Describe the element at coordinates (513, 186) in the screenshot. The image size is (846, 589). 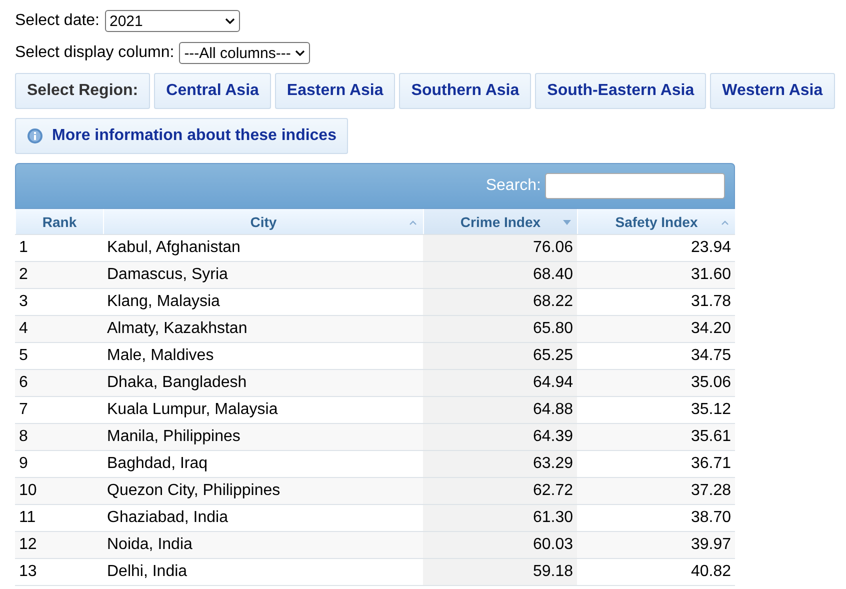
I see `search-label: Search:` at that location.